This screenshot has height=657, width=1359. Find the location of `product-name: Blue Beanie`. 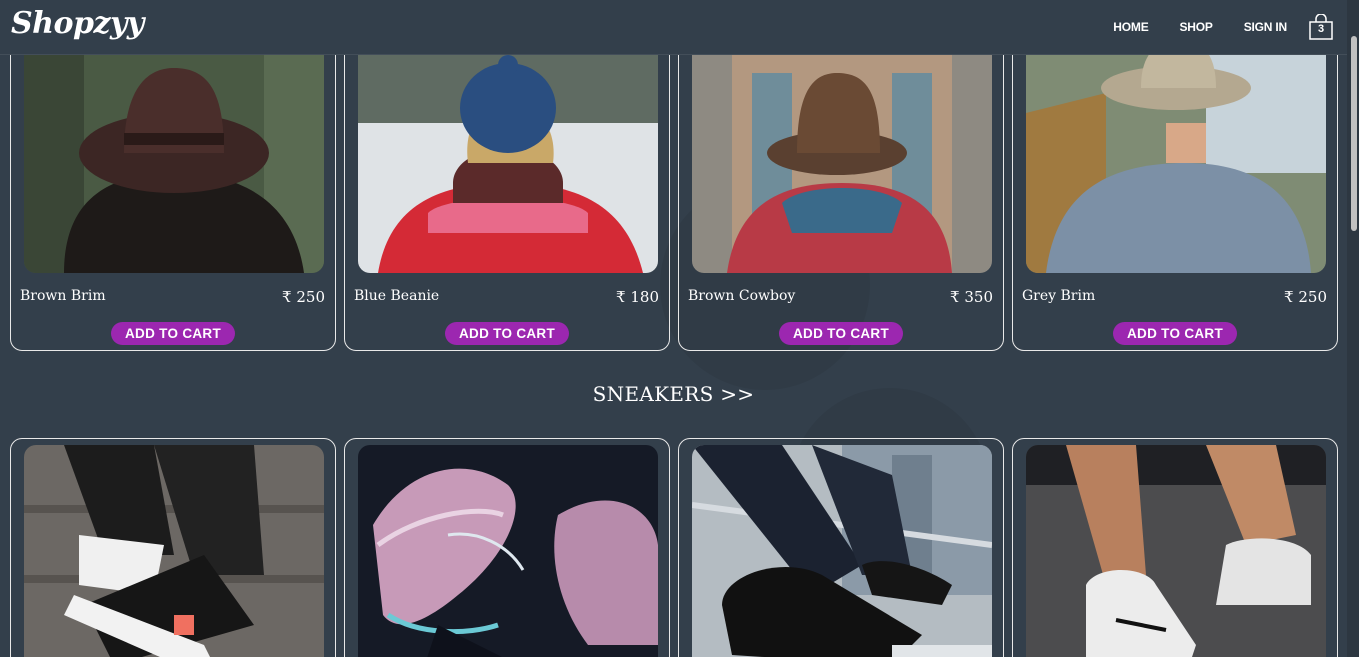

product-name: Blue Beanie is located at coordinates (397, 296).